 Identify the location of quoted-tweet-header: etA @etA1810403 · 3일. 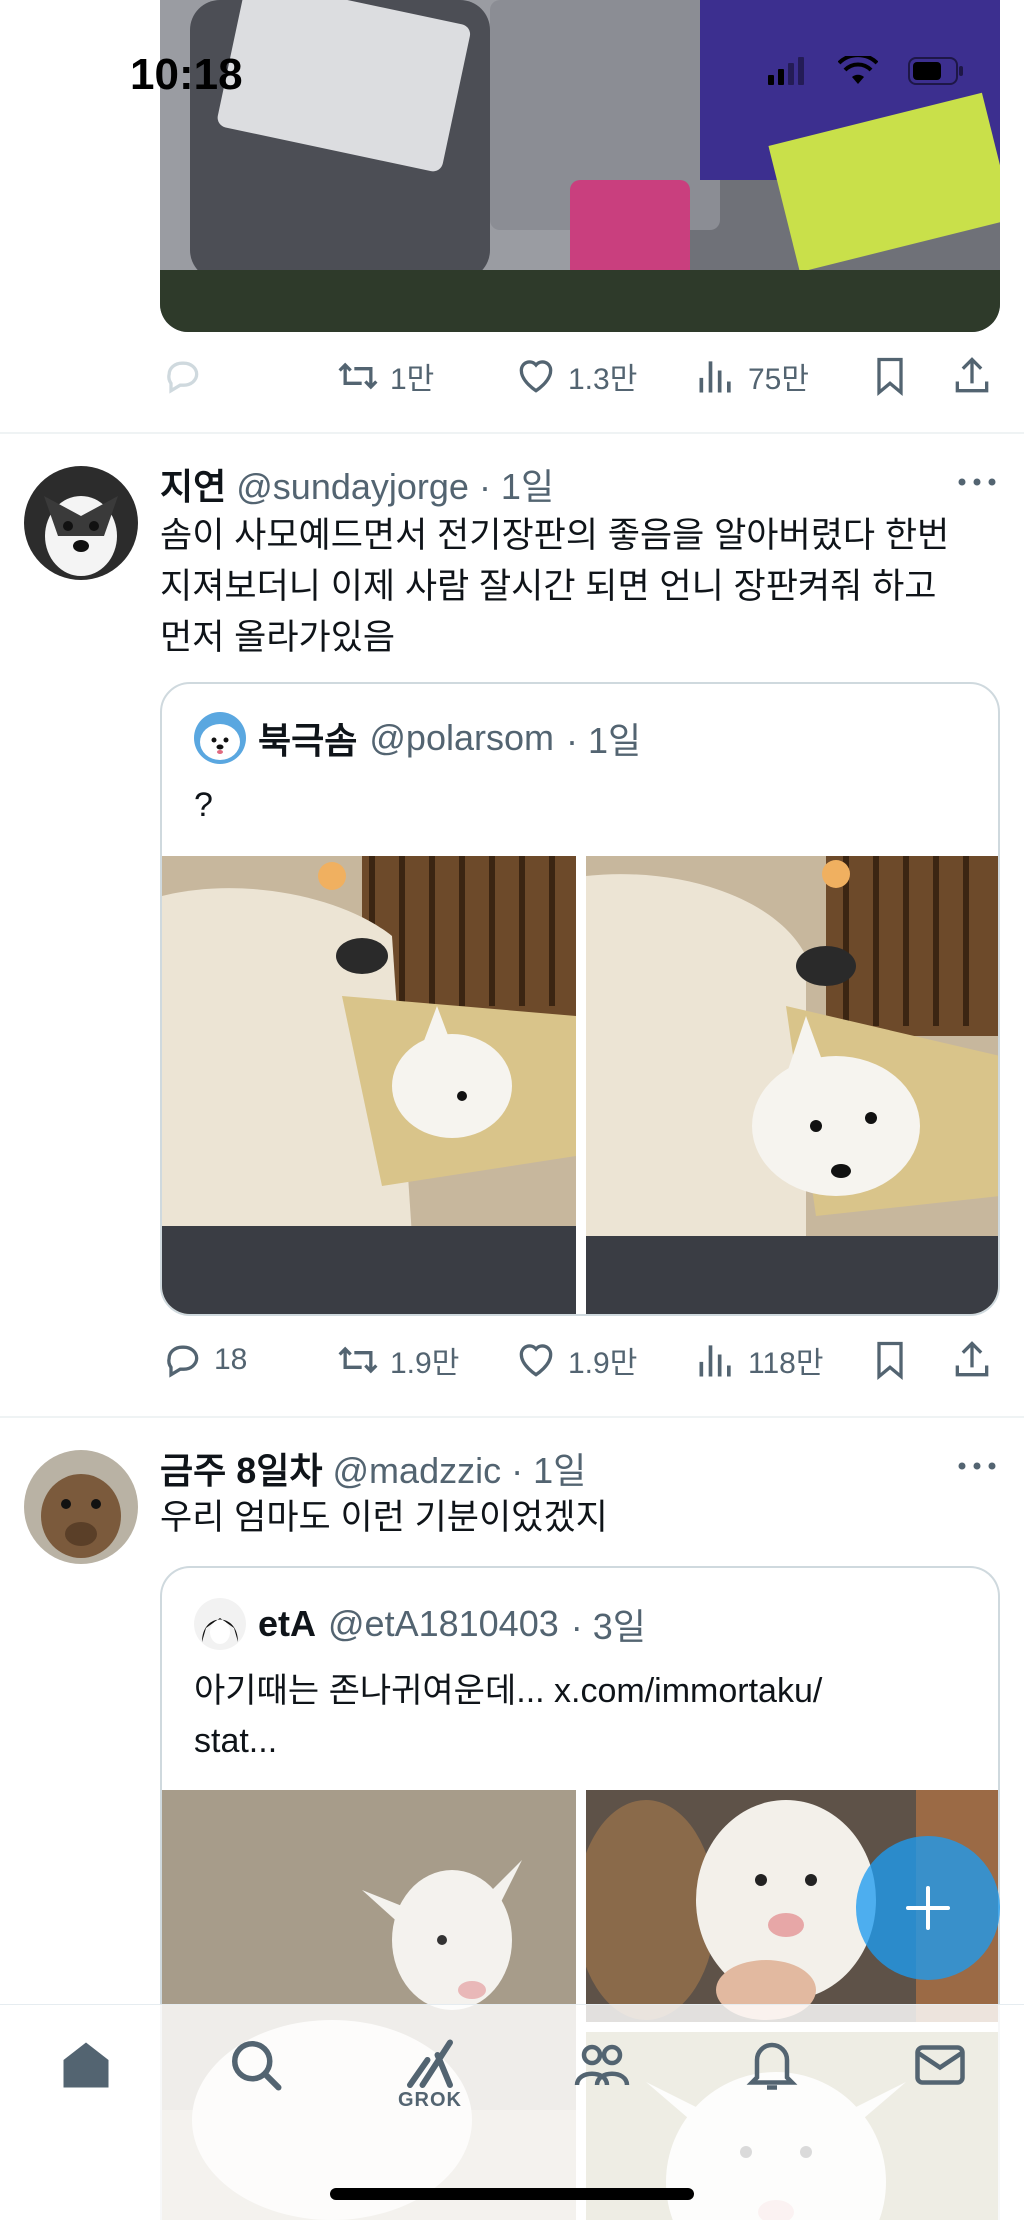
(420, 1624).